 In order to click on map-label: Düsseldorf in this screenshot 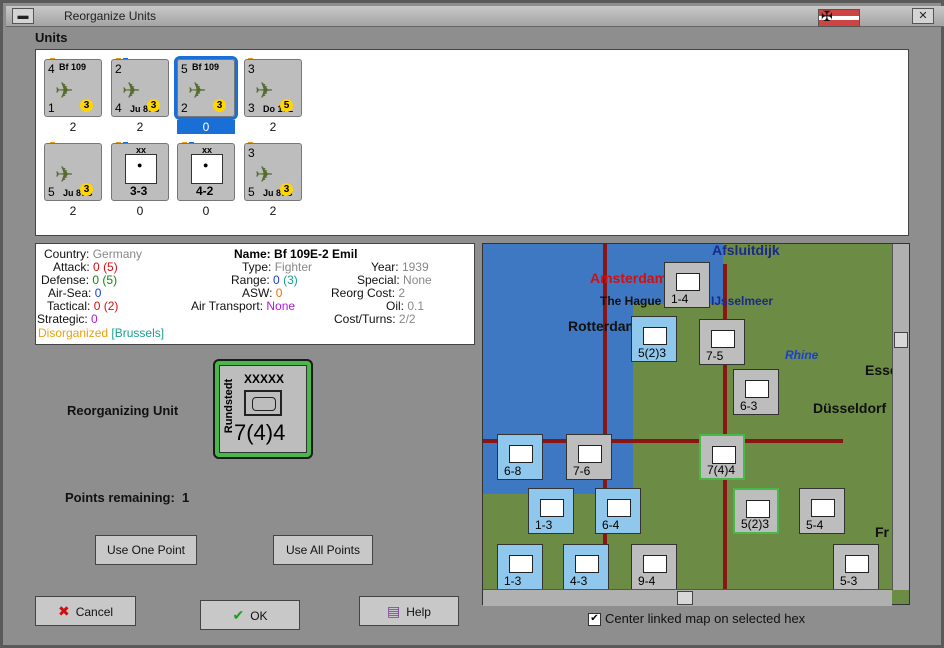, I will do `click(850, 408)`.